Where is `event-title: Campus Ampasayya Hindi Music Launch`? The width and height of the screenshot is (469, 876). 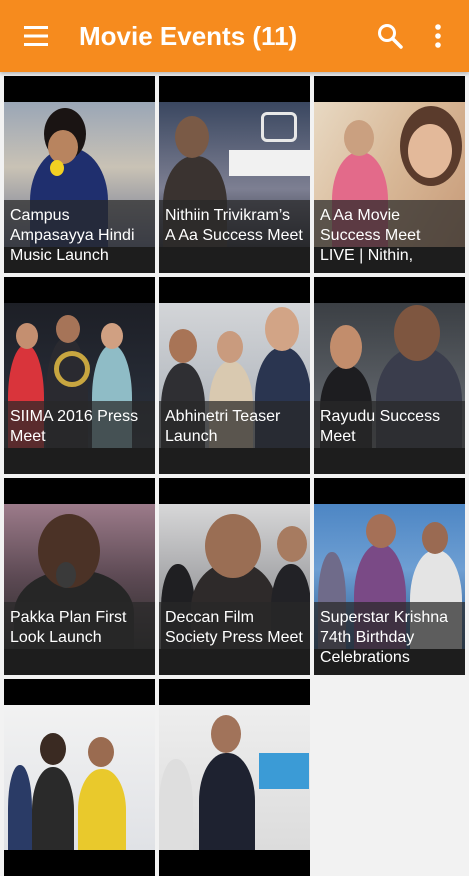 event-title: Campus Ampasayya Hindi Music Launch is located at coordinates (79, 236).